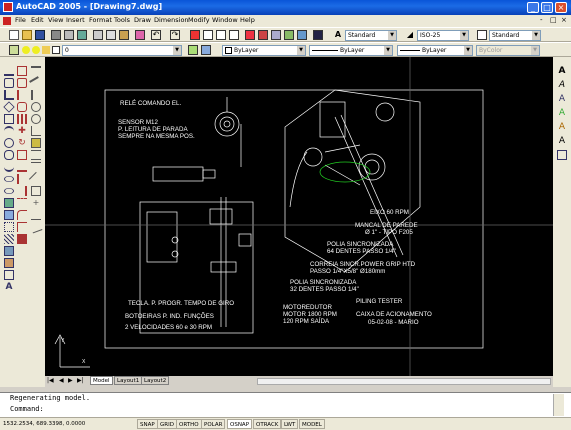 This screenshot has width=571, height=430. What do you see at coordinates (7, 21) in the screenshot?
I see `document-icon` at bounding box center [7, 21].